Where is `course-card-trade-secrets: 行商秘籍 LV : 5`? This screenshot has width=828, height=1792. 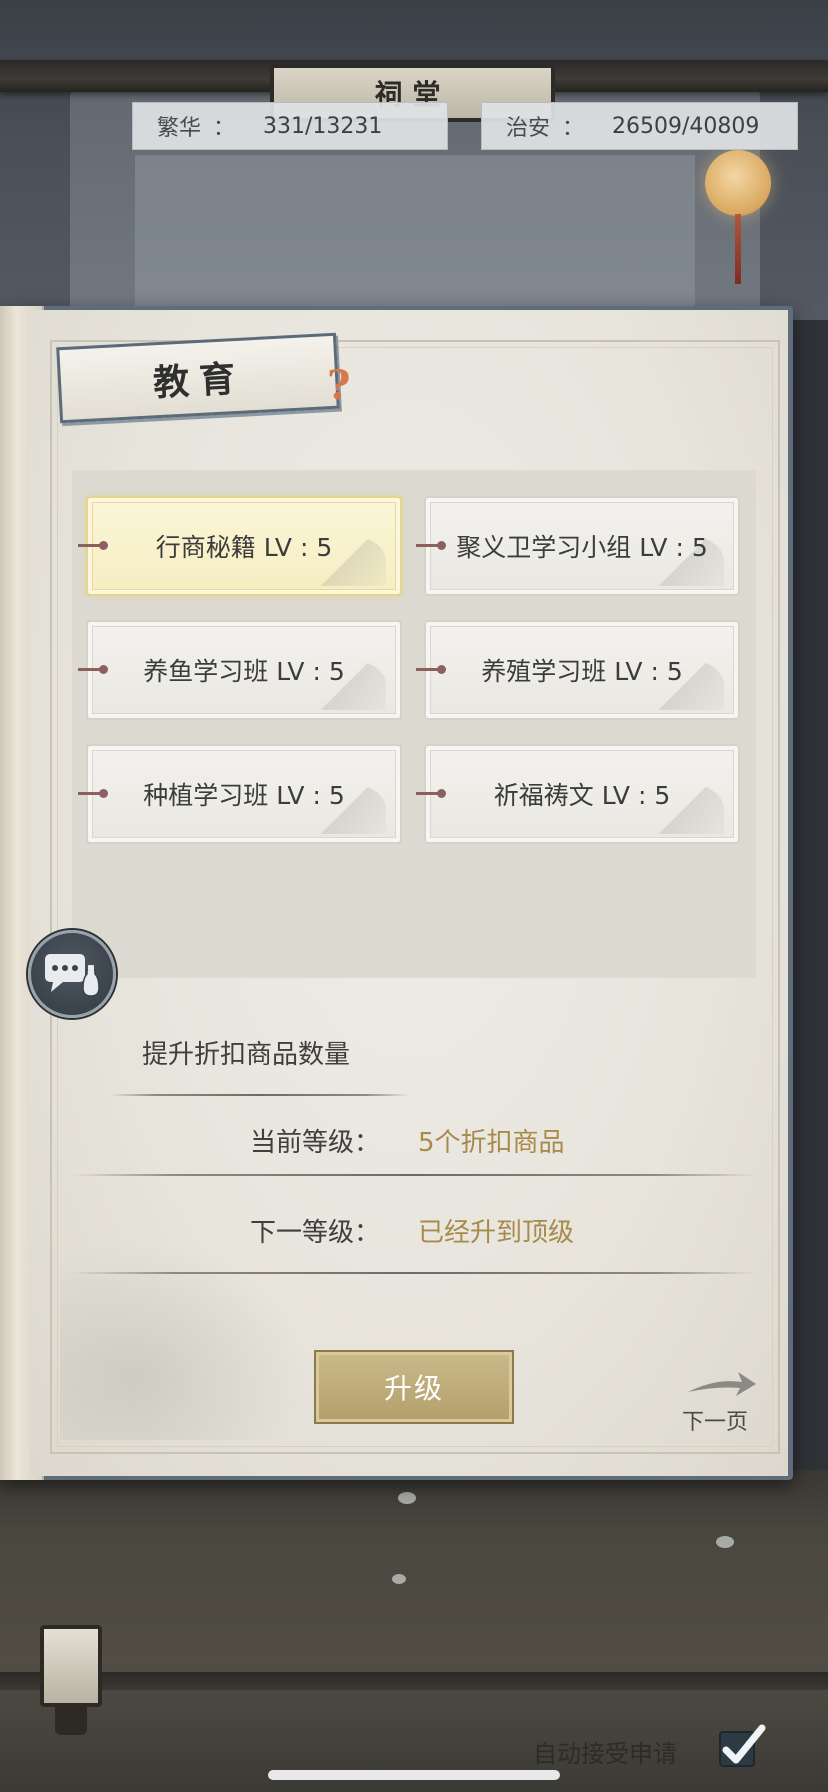
course-card-trade-secrets: 行商秘籍 LV : 5 is located at coordinates (240, 546).